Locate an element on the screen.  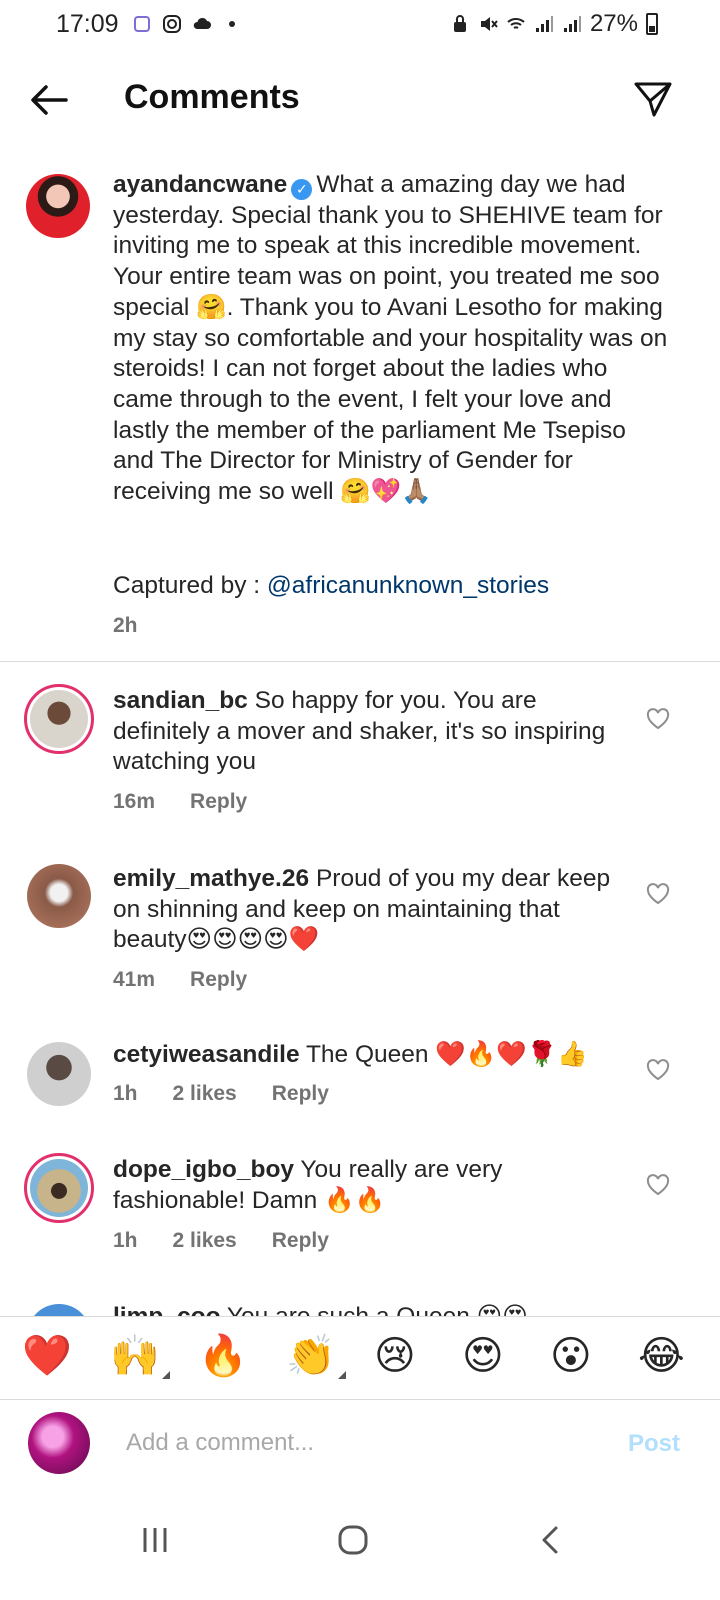
caption-credit: Captured by : @africanunknown_stories is located at coordinates (331, 586).